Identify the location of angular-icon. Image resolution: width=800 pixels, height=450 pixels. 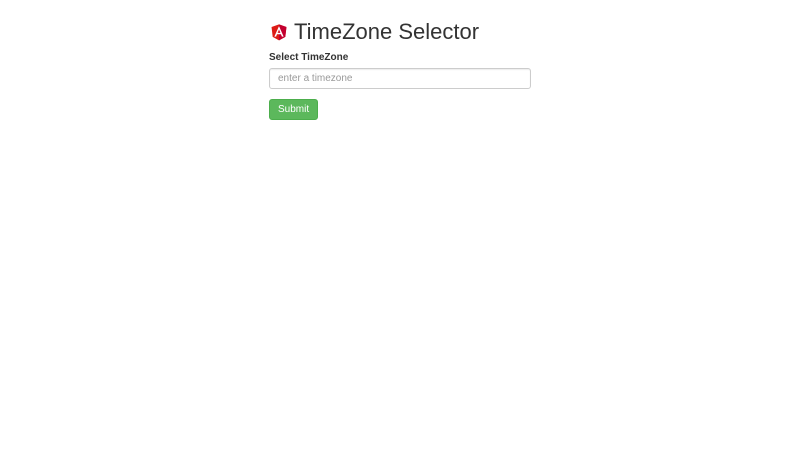
(279, 32).